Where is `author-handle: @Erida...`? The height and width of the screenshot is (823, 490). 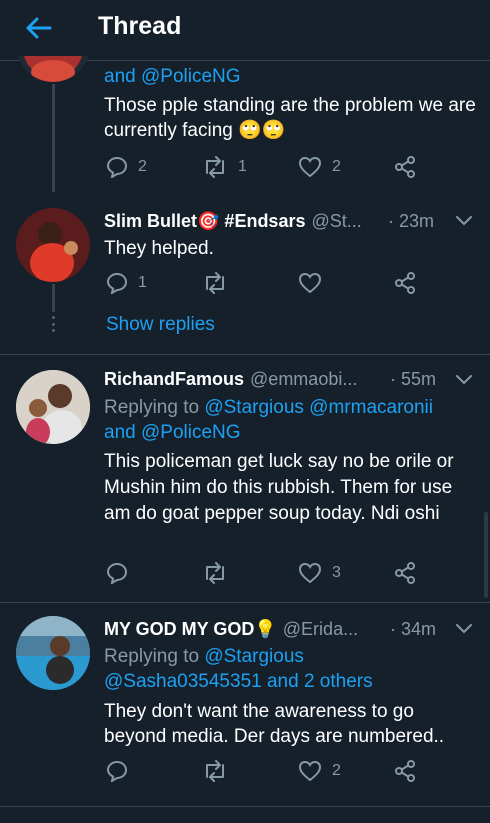 author-handle: @Erida... is located at coordinates (320, 629).